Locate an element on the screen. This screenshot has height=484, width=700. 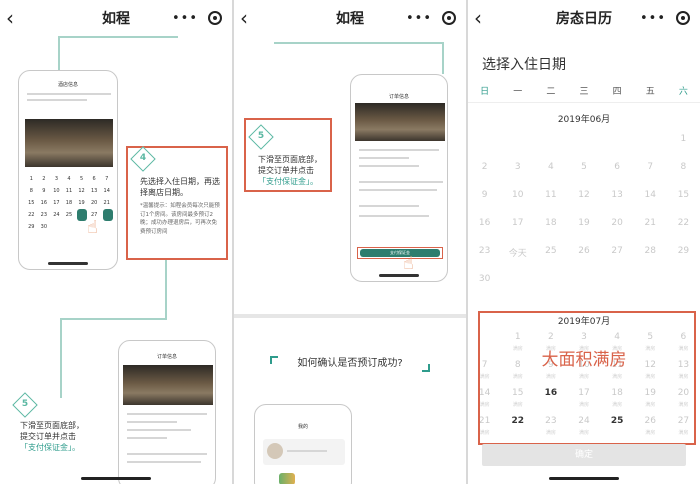
calendar-day: 30 is located at coordinates (484, 284).